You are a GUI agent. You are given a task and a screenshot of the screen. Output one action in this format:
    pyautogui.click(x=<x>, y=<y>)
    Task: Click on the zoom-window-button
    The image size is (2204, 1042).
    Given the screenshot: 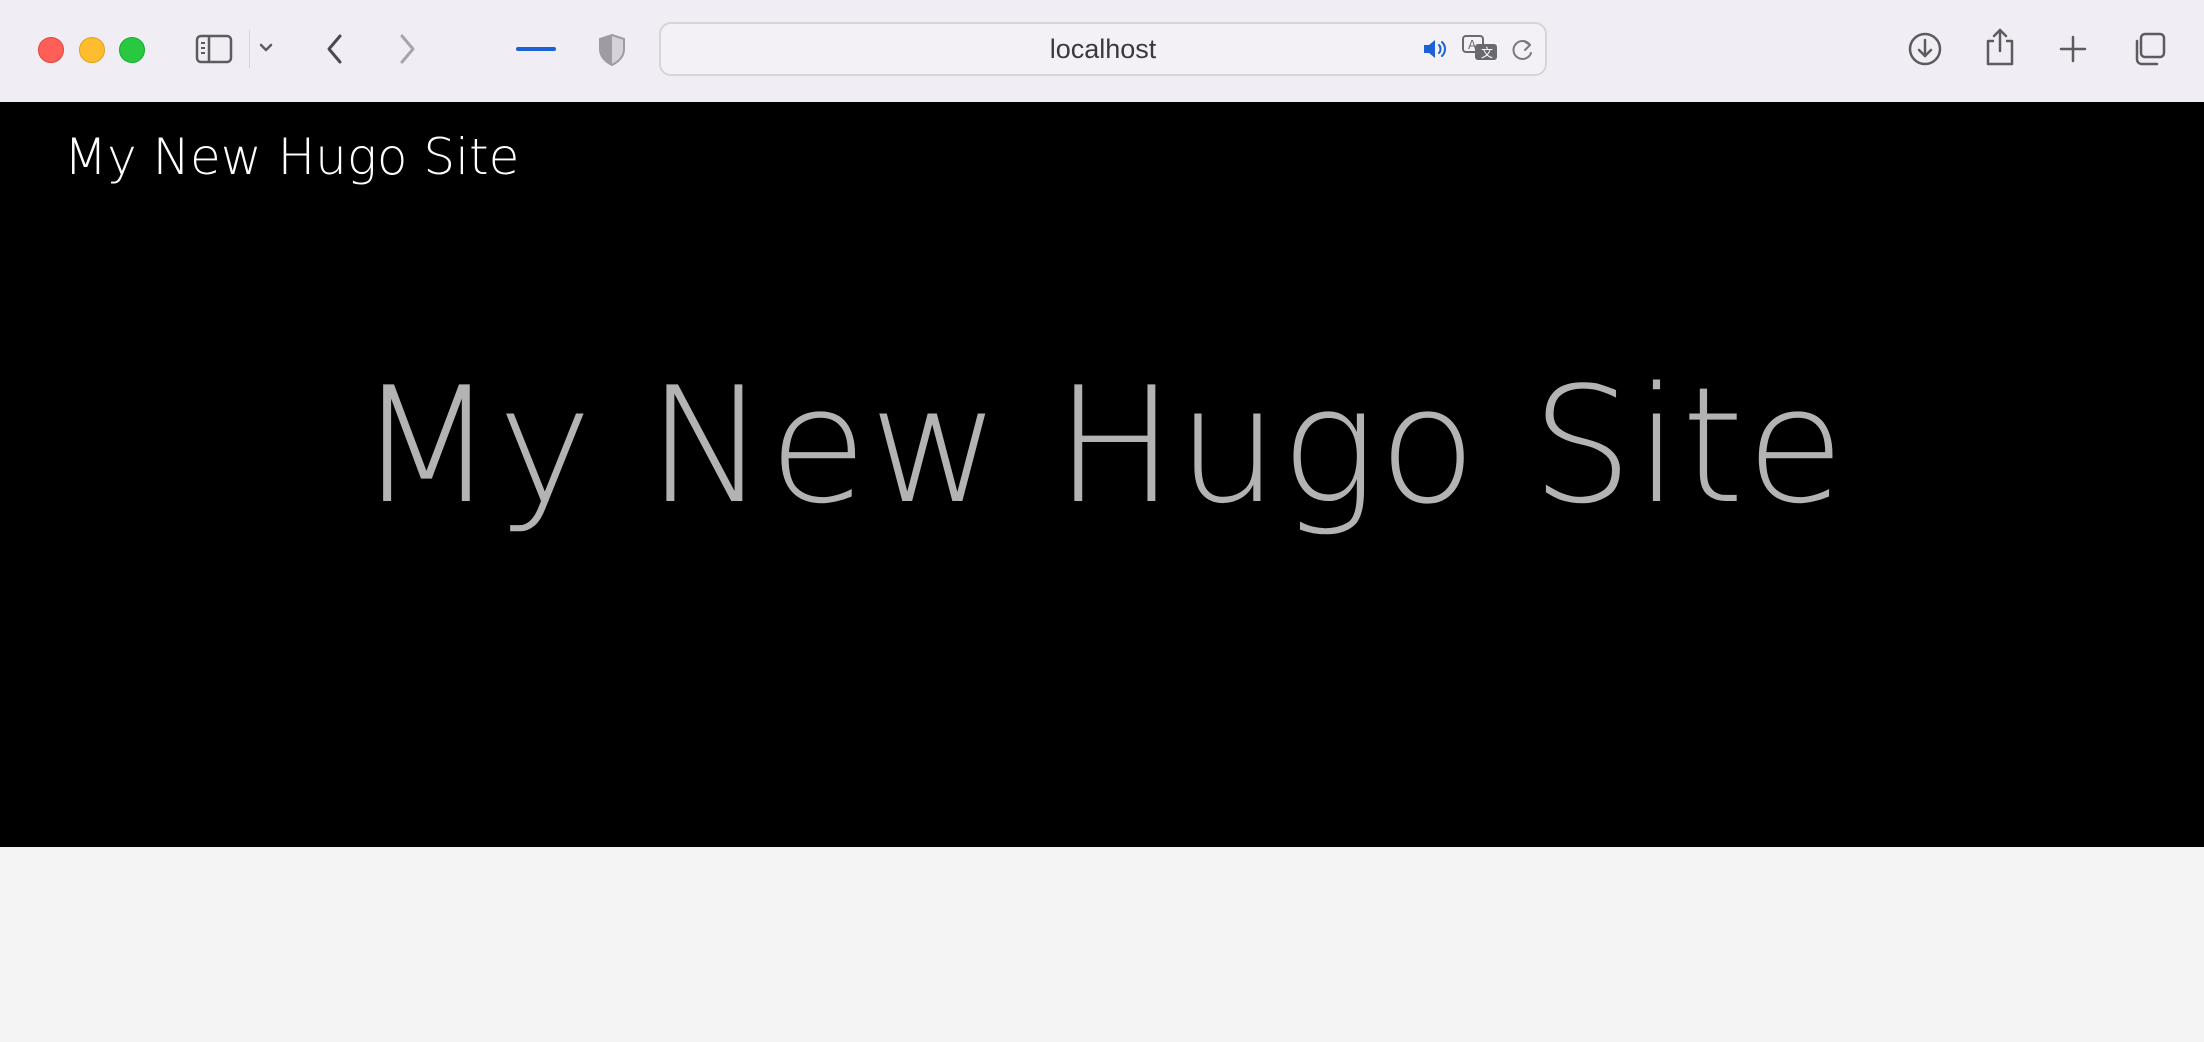 What is the action you would take?
    pyautogui.click(x=132, y=50)
    